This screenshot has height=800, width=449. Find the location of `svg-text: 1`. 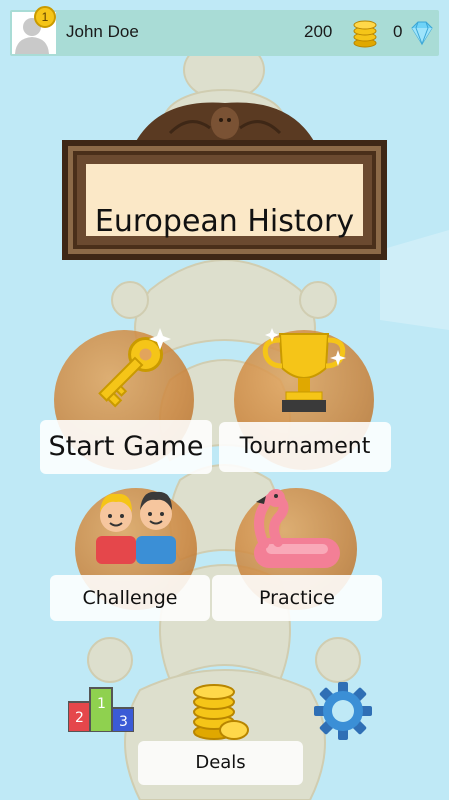

svg-text: 1 is located at coordinates (101, 704).